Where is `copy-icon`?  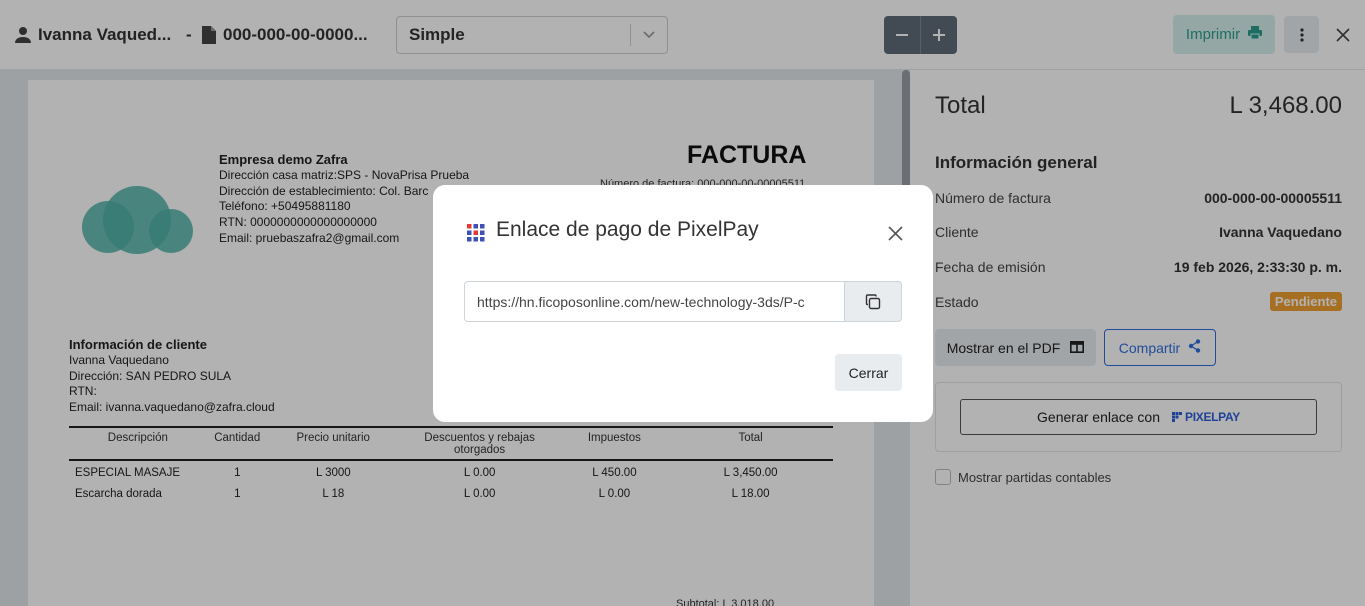 copy-icon is located at coordinates (873, 301).